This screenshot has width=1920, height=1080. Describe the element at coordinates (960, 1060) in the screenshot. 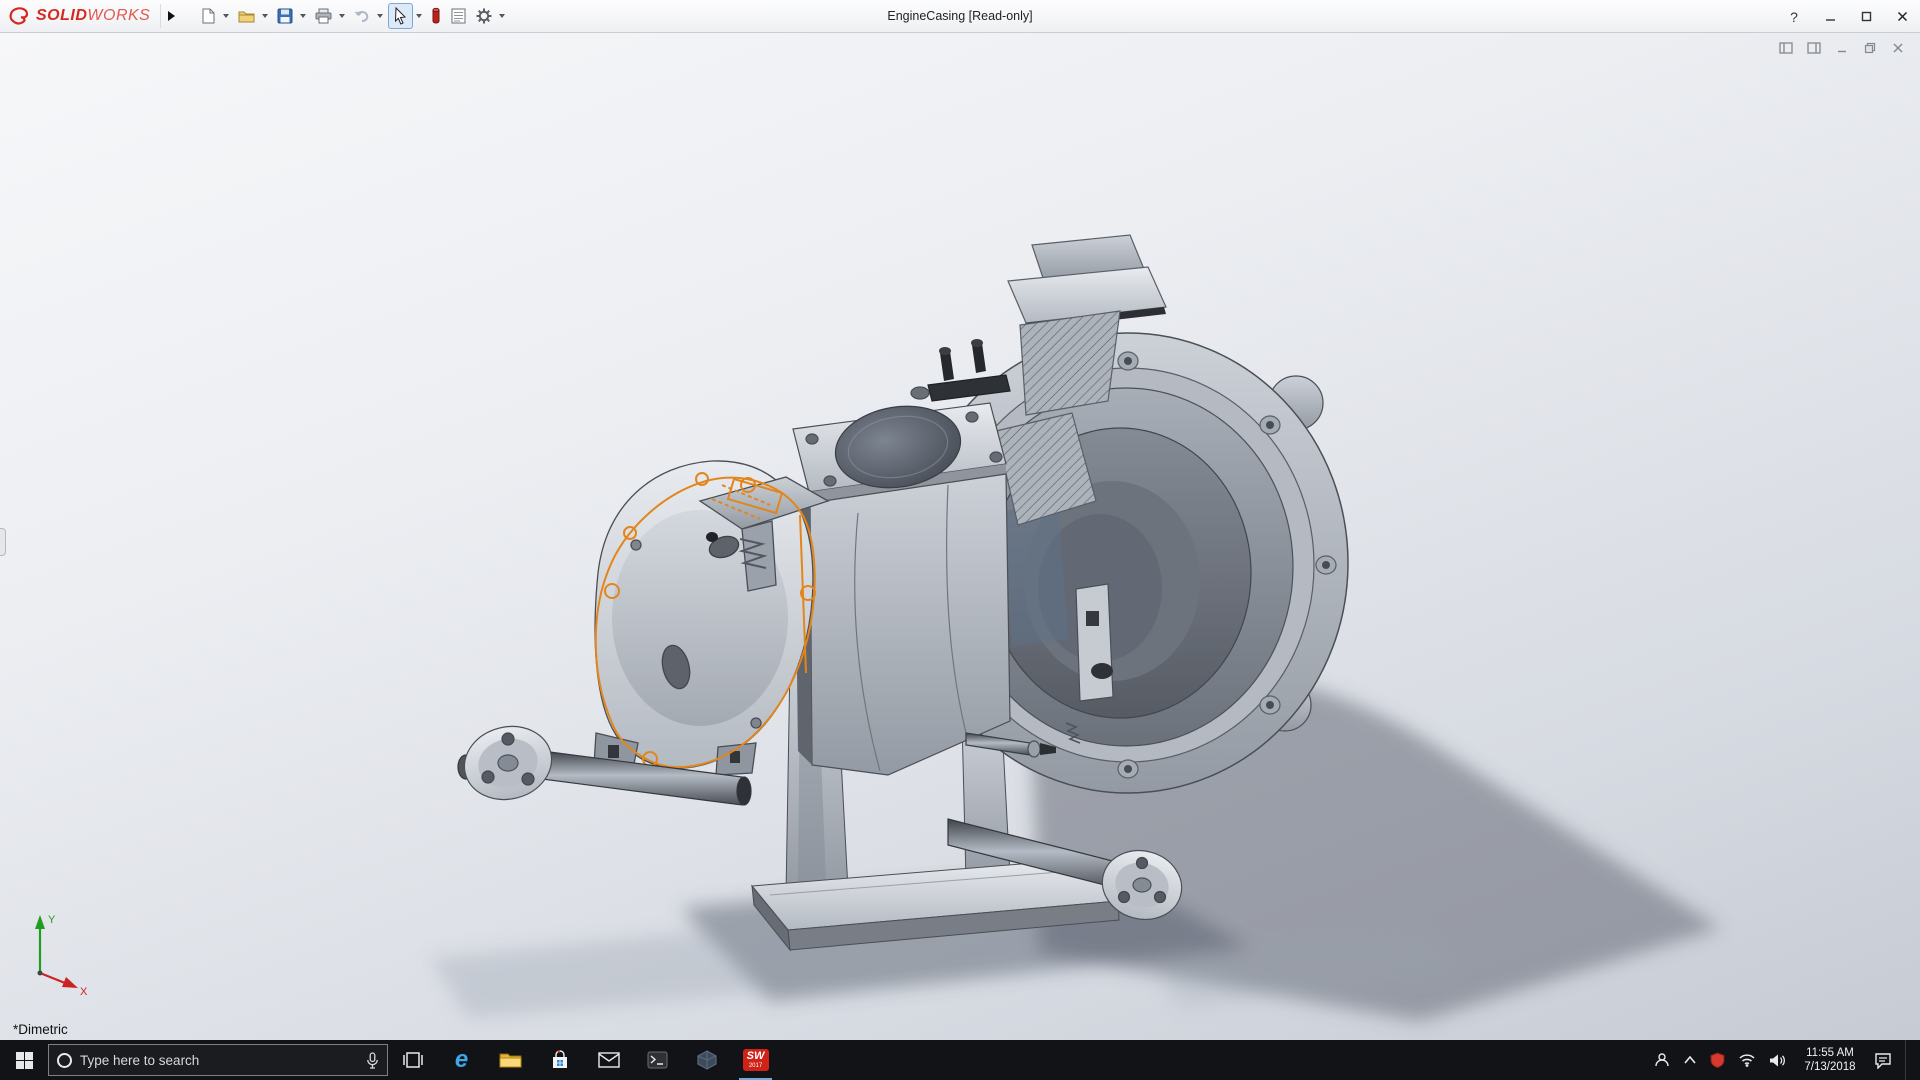

I see `windows-taskbar: e` at that location.